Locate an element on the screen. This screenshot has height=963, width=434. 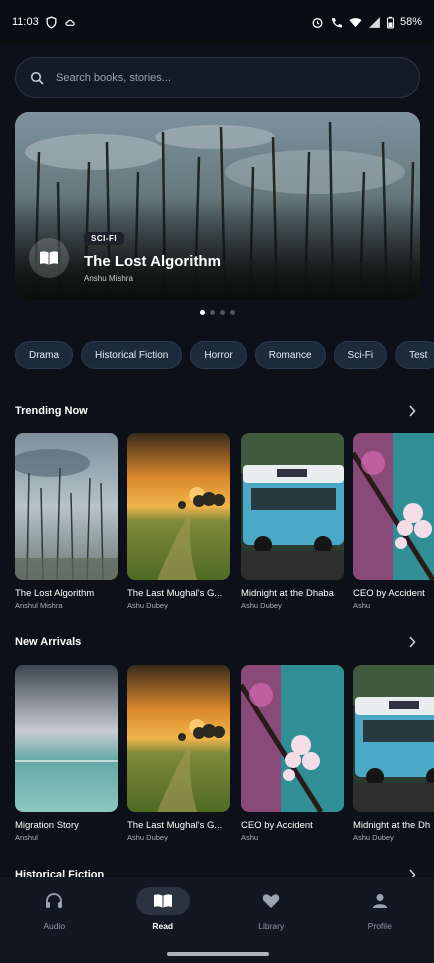
battery-percent: 58% is located at coordinates (410, 22).